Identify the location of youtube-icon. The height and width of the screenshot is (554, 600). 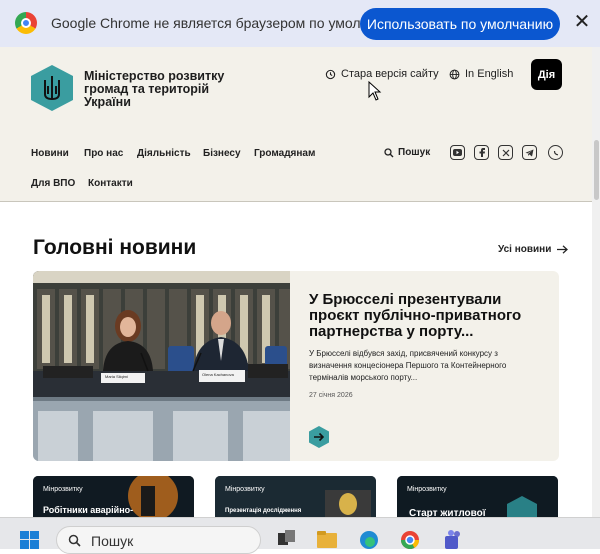
(457, 152).